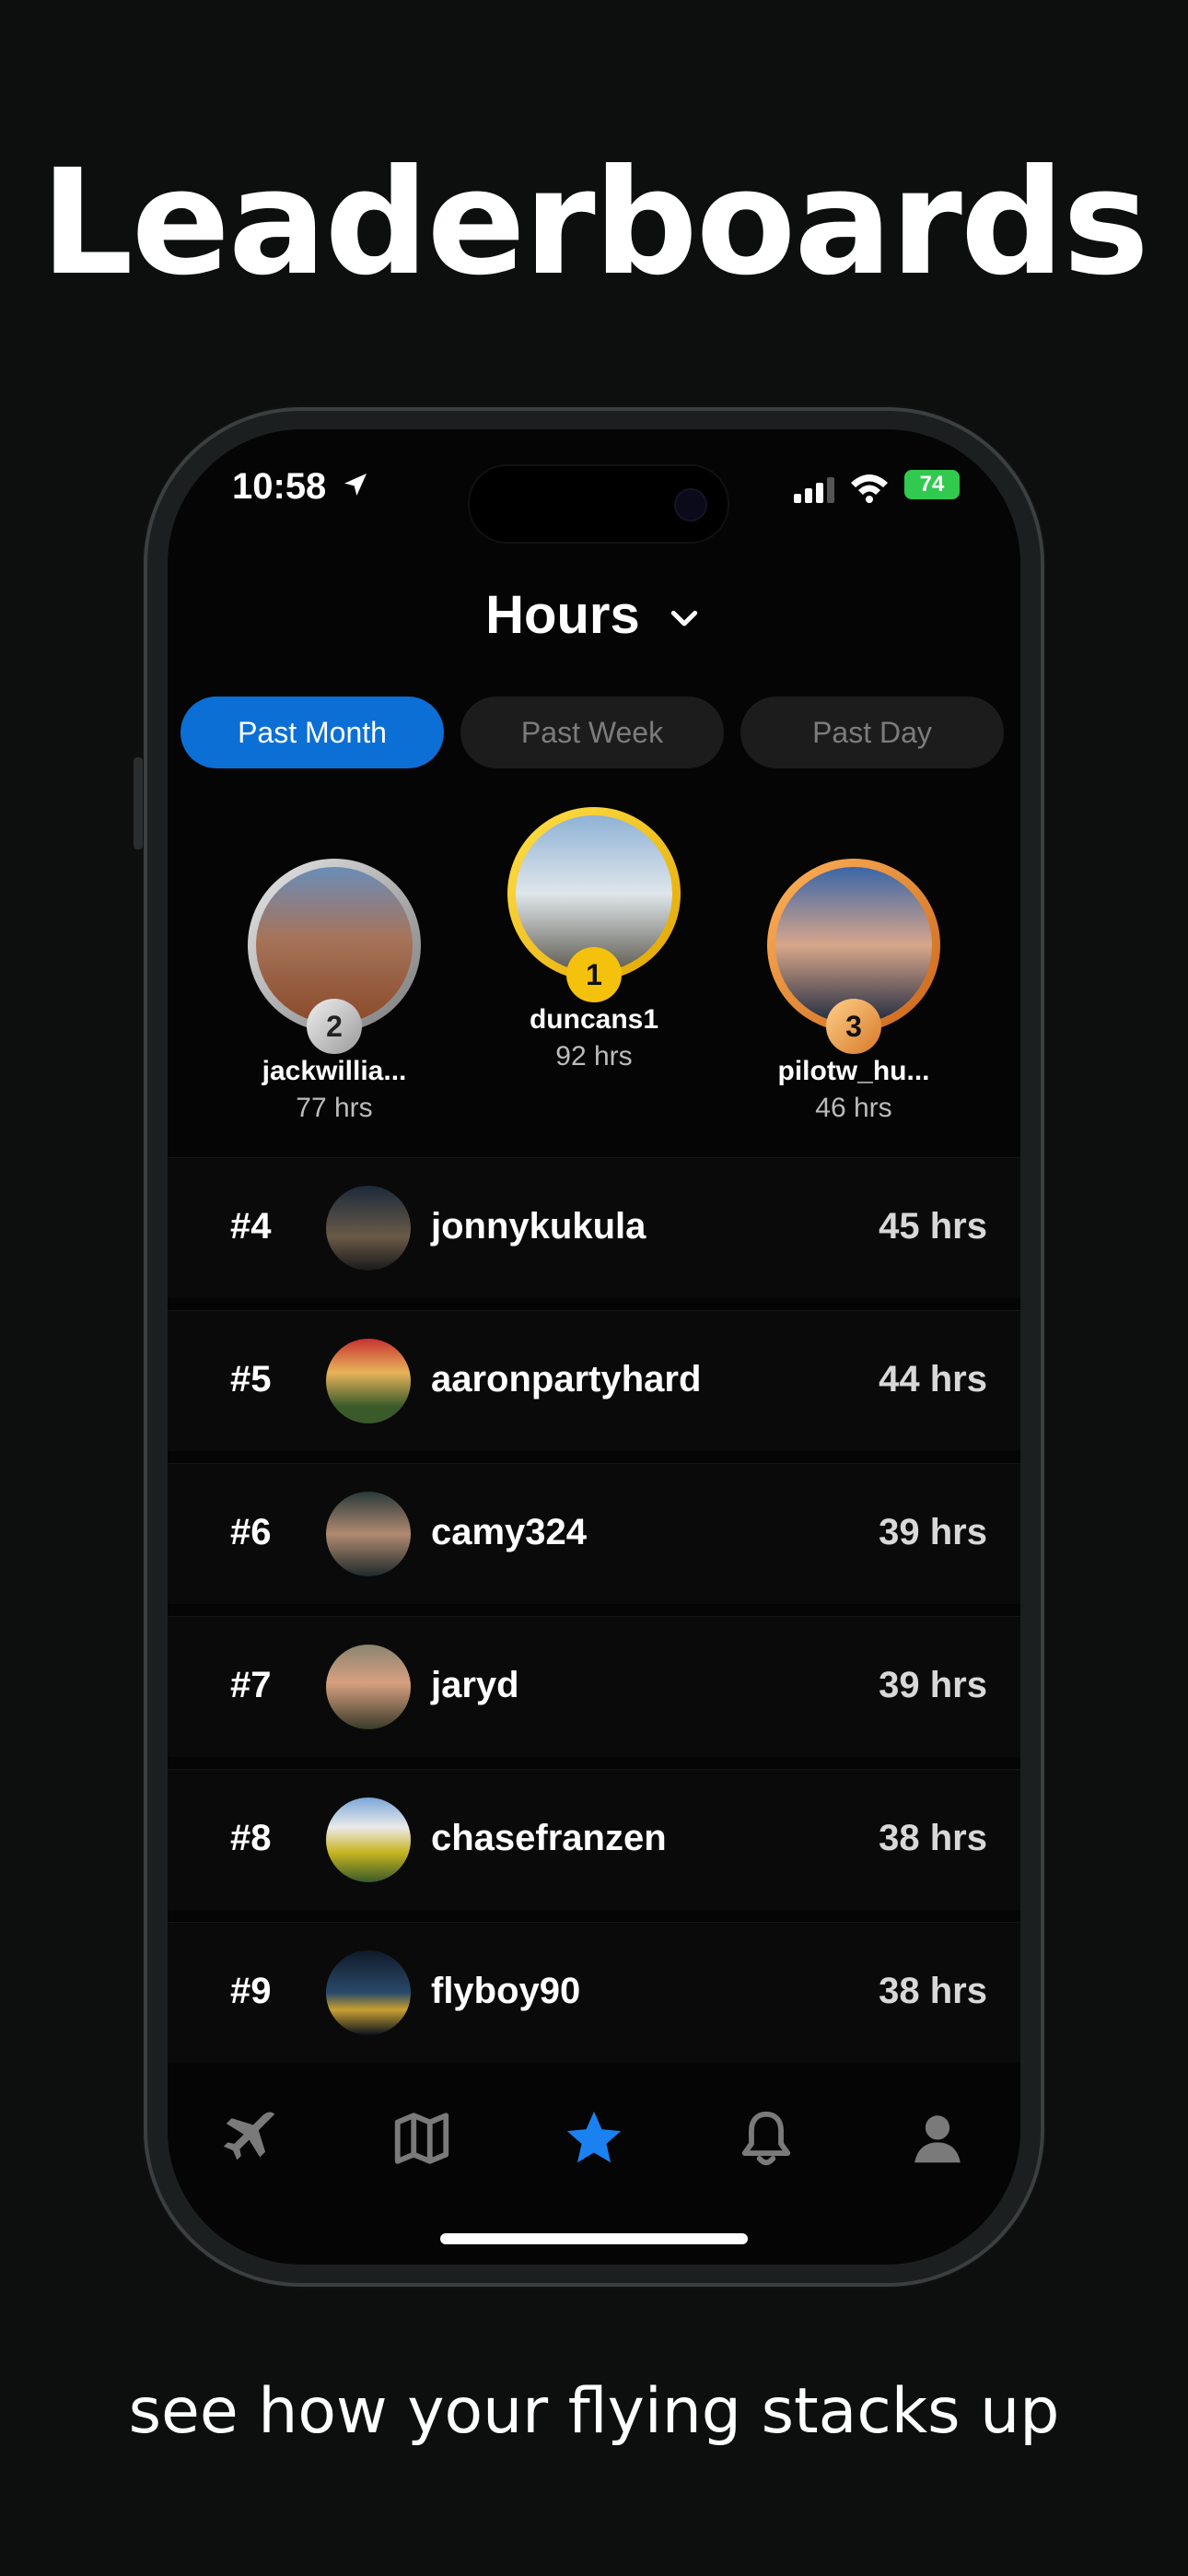 This screenshot has height=2576, width=1188. I want to click on profile-icon, so click(937, 2138).